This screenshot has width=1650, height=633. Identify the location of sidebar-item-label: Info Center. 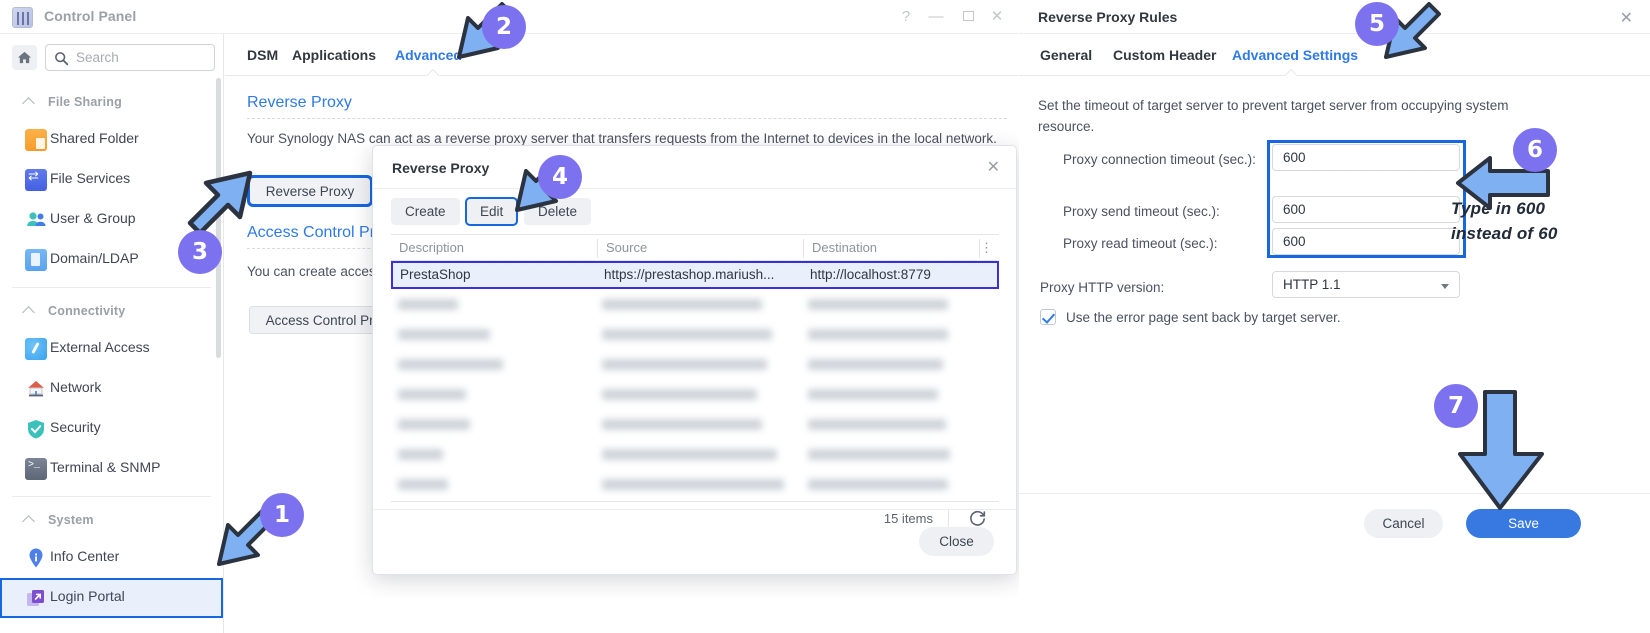
(85, 556).